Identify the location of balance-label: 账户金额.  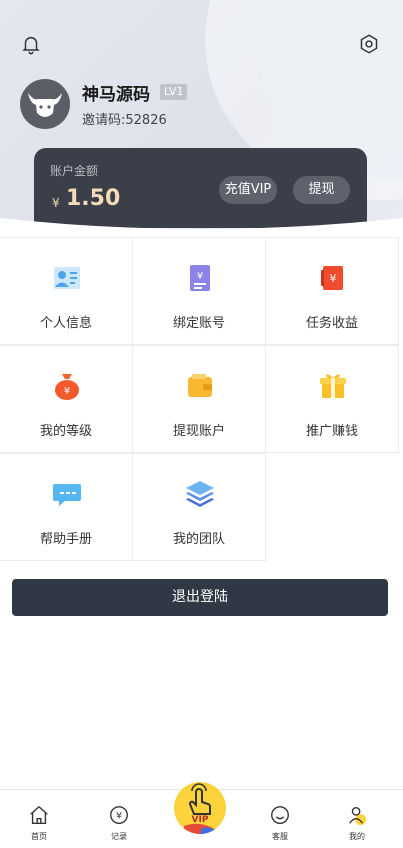
(74, 171).